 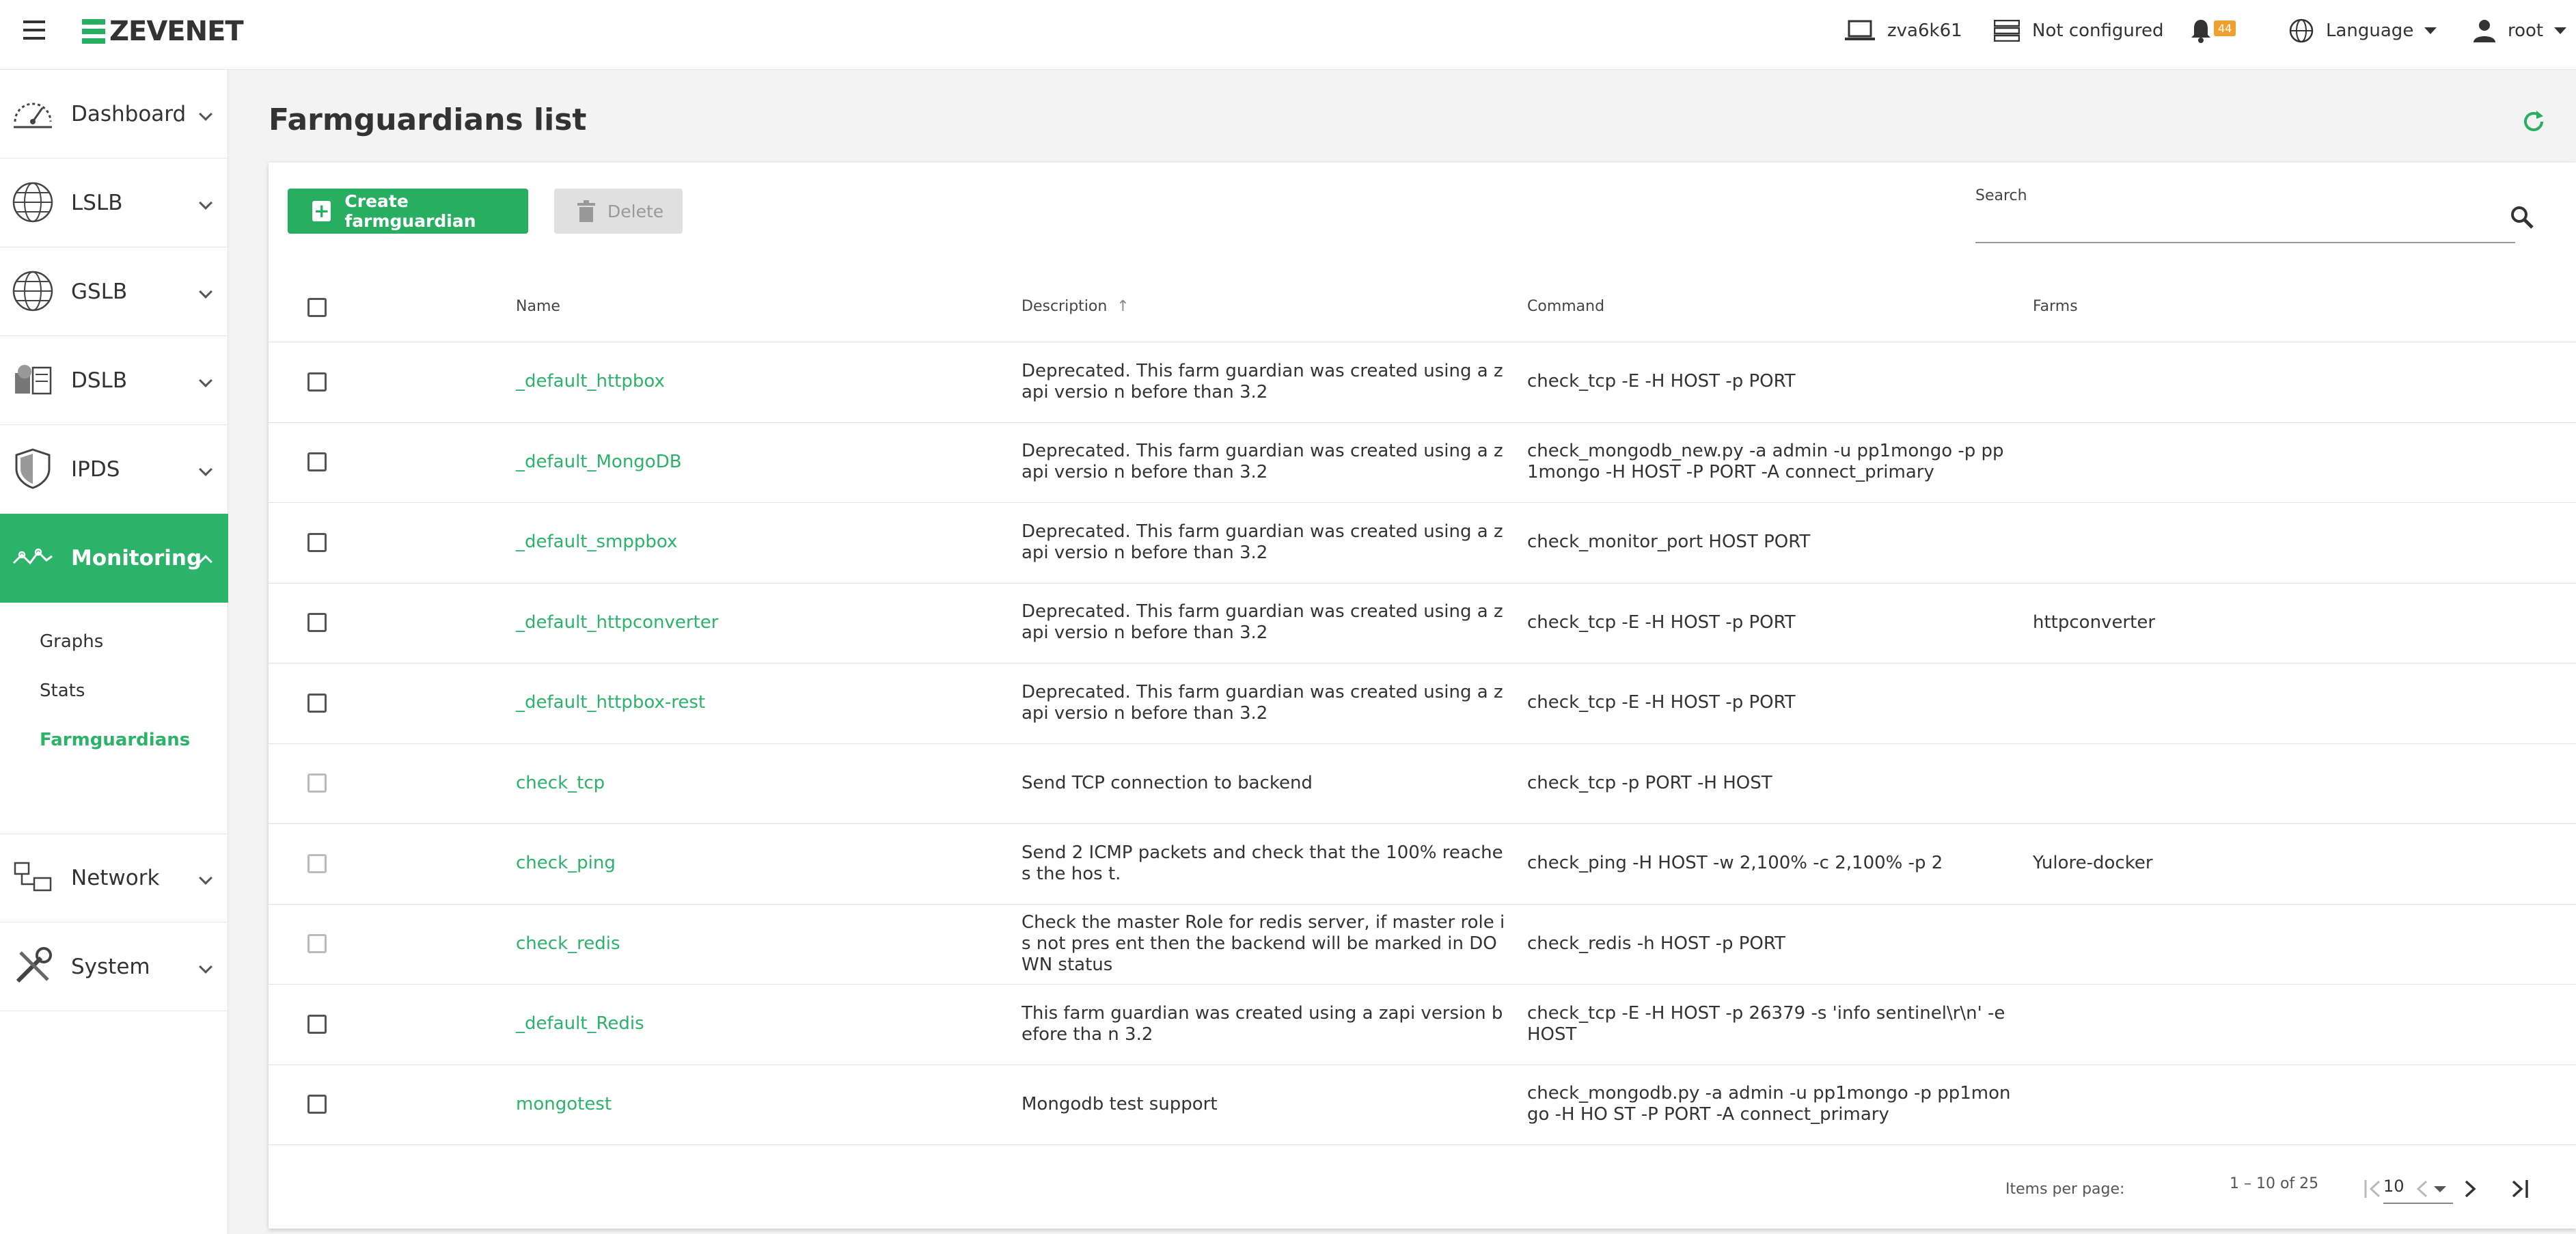 What do you see at coordinates (2055, 306) in the screenshot?
I see `column-header-farms: Farms` at bounding box center [2055, 306].